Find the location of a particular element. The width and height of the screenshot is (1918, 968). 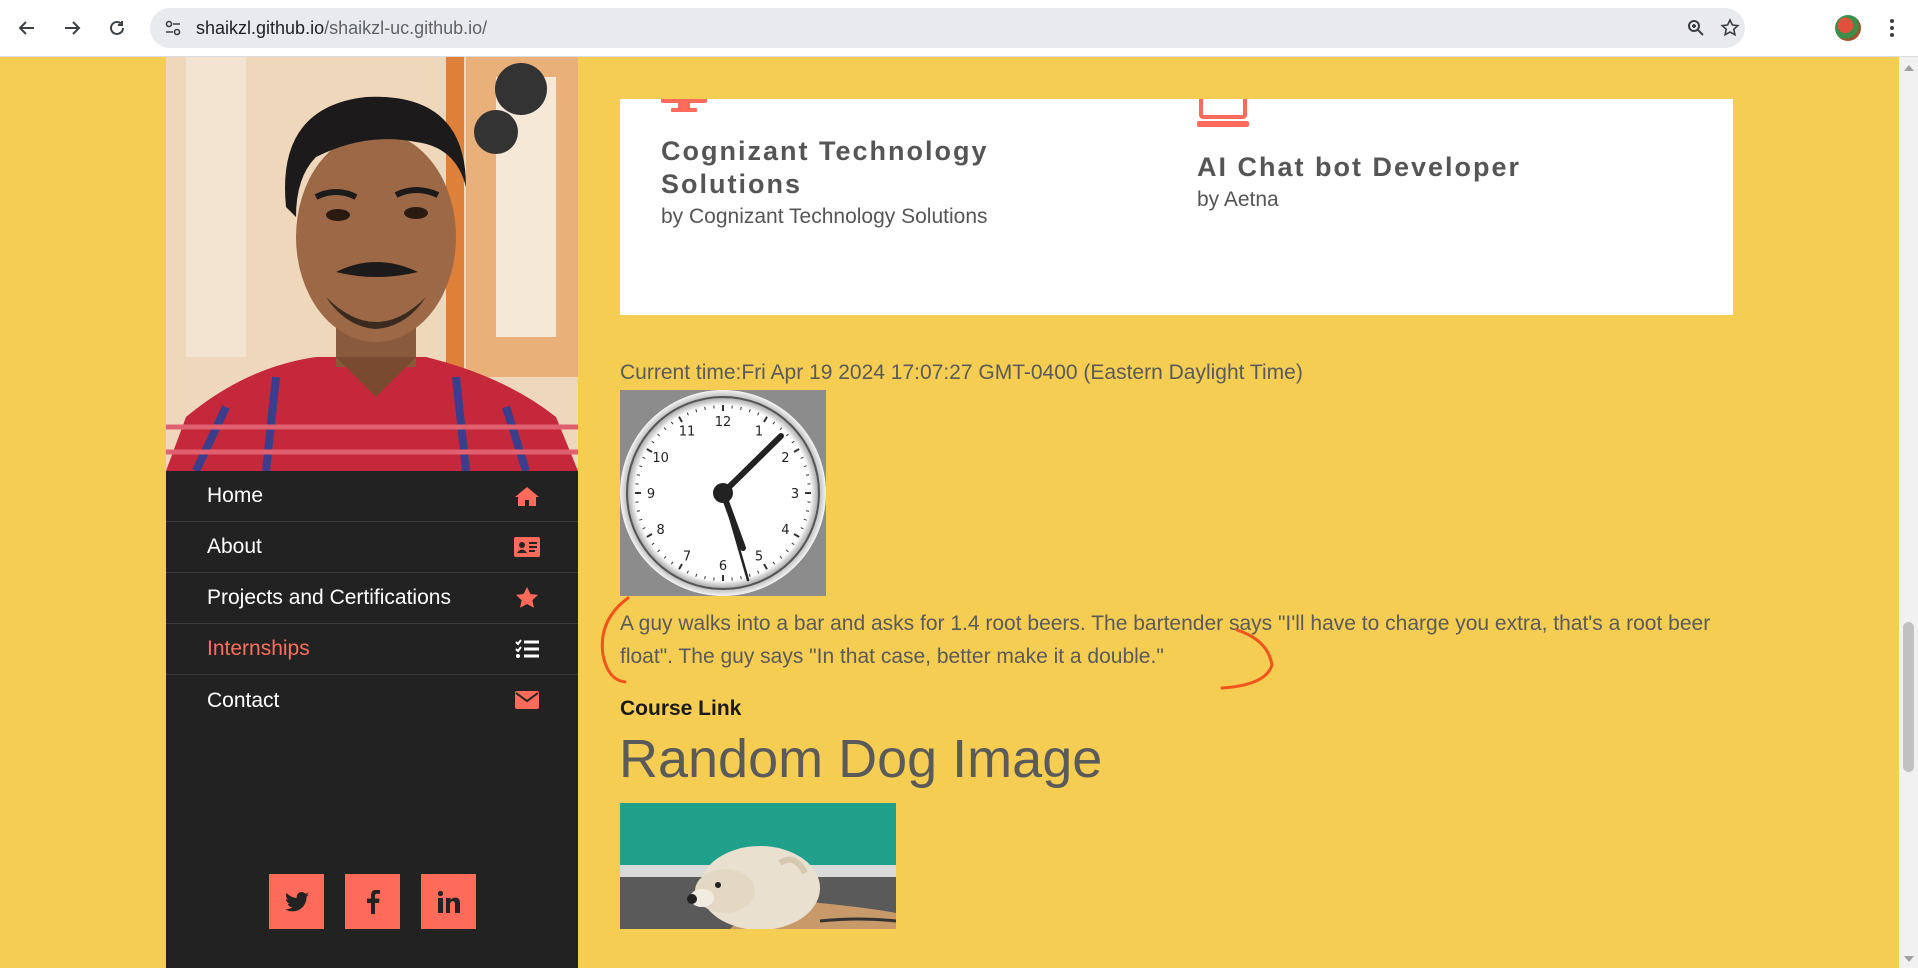

clock-numeral: 5 is located at coordinates (759, 556).